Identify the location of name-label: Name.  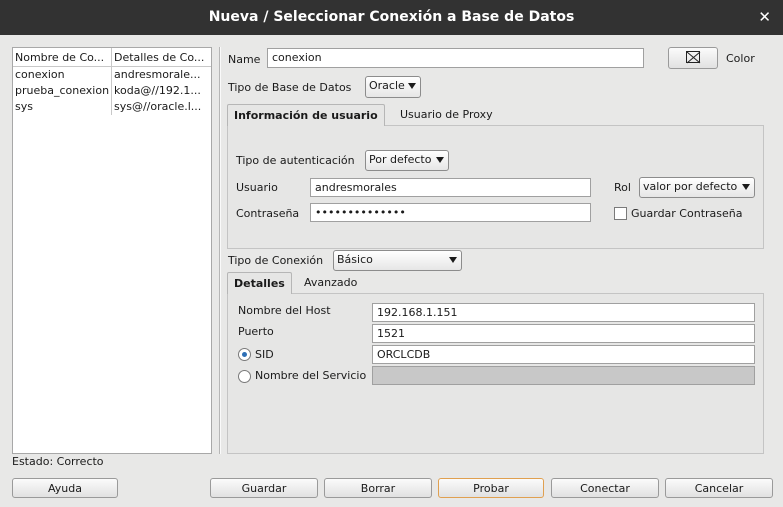
(244, 59).